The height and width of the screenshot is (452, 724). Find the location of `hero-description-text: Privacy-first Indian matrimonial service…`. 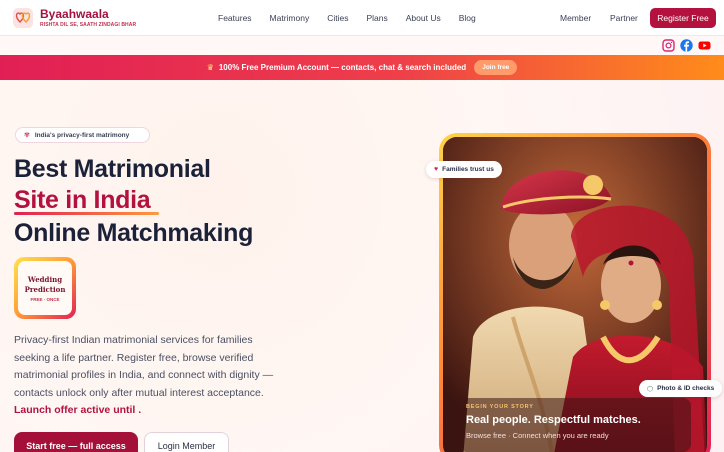

hero-description-text: Privacy-first Indian matrimonial service… is located at coordinates (144, 366).